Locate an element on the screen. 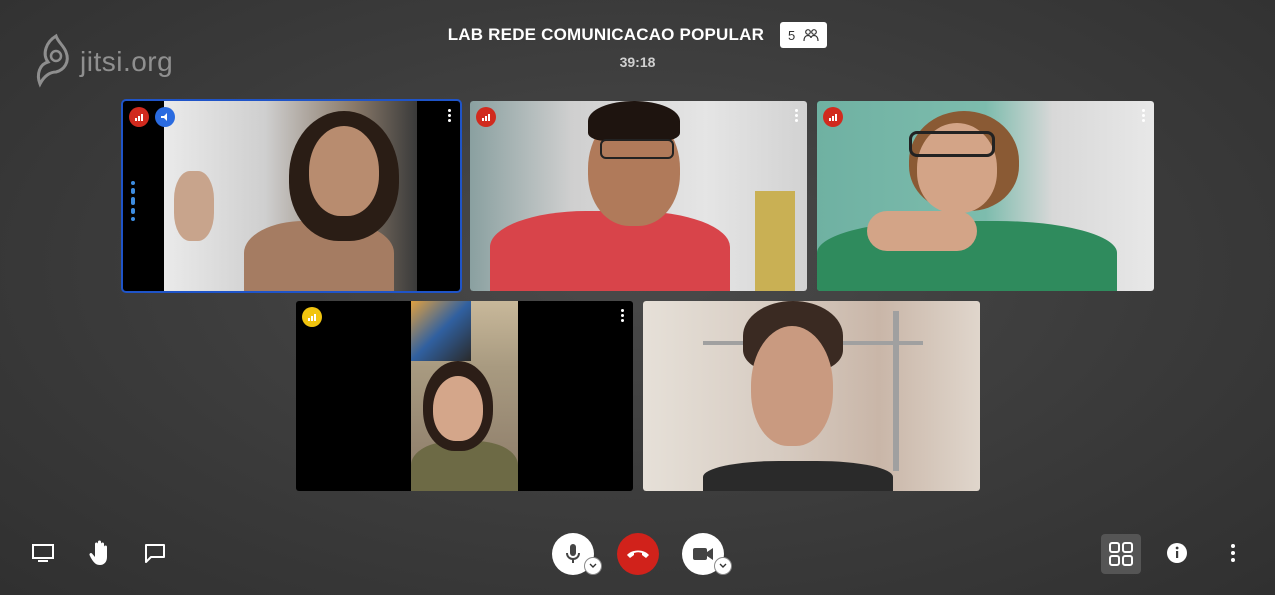  camera-options-chevron-icon is located at coordinates (723, 566).